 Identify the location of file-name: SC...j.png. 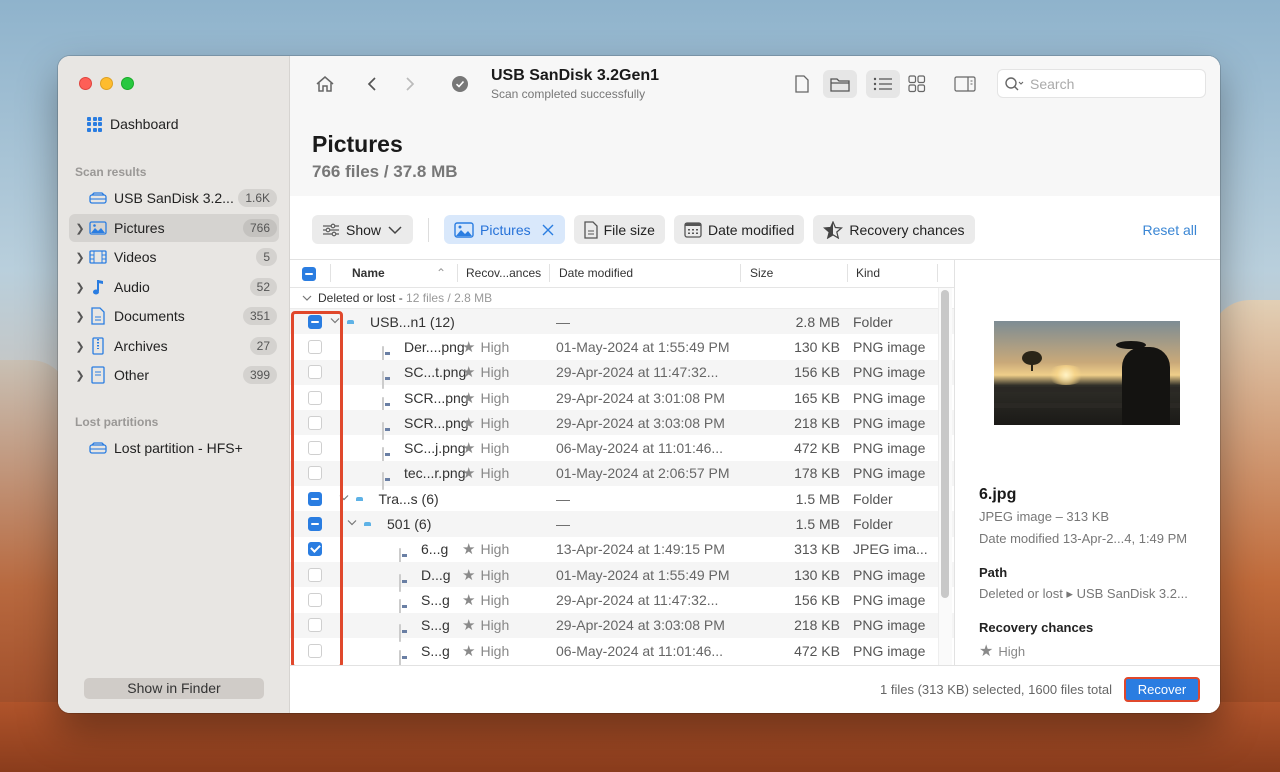
(435, 448).